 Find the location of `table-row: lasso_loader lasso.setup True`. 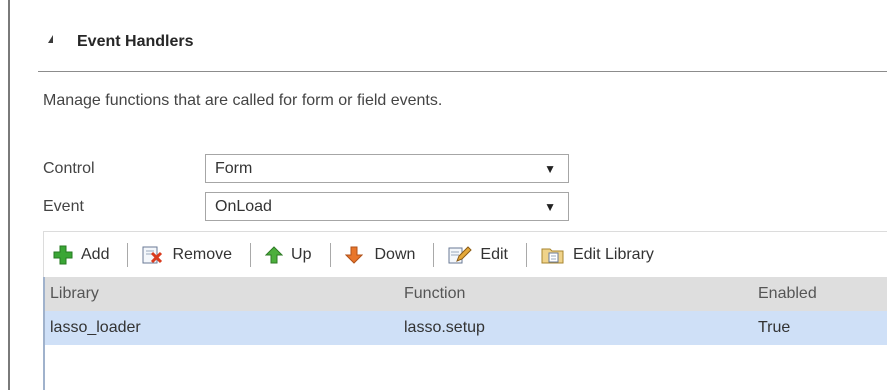

table-row: lasso_loader lasso.setup True is located at coordinates (466, 328).